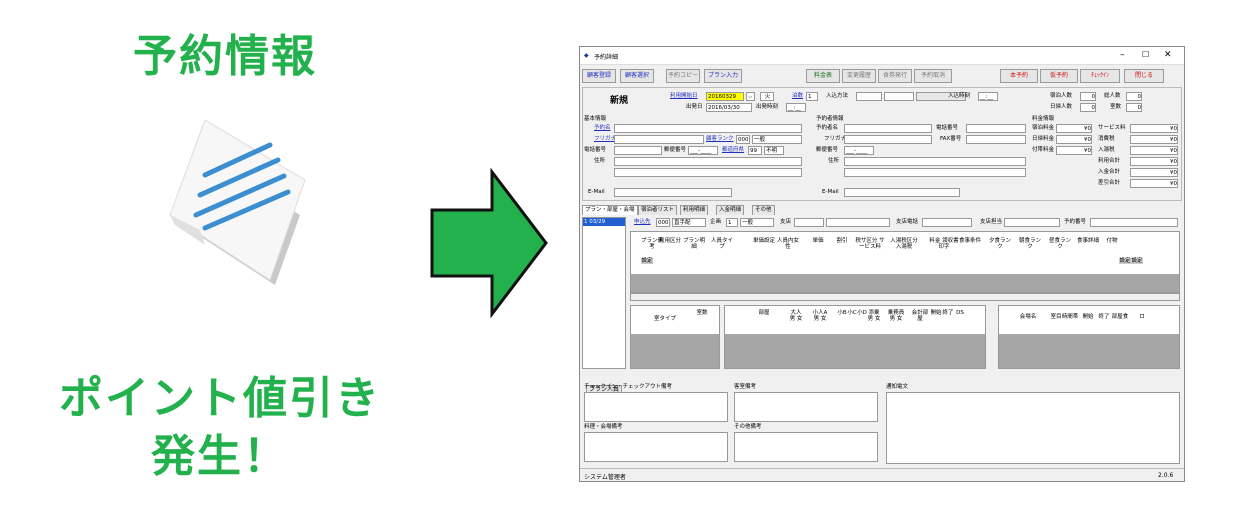  I want to click on price-table-button: 料金表, so click(823, 76).